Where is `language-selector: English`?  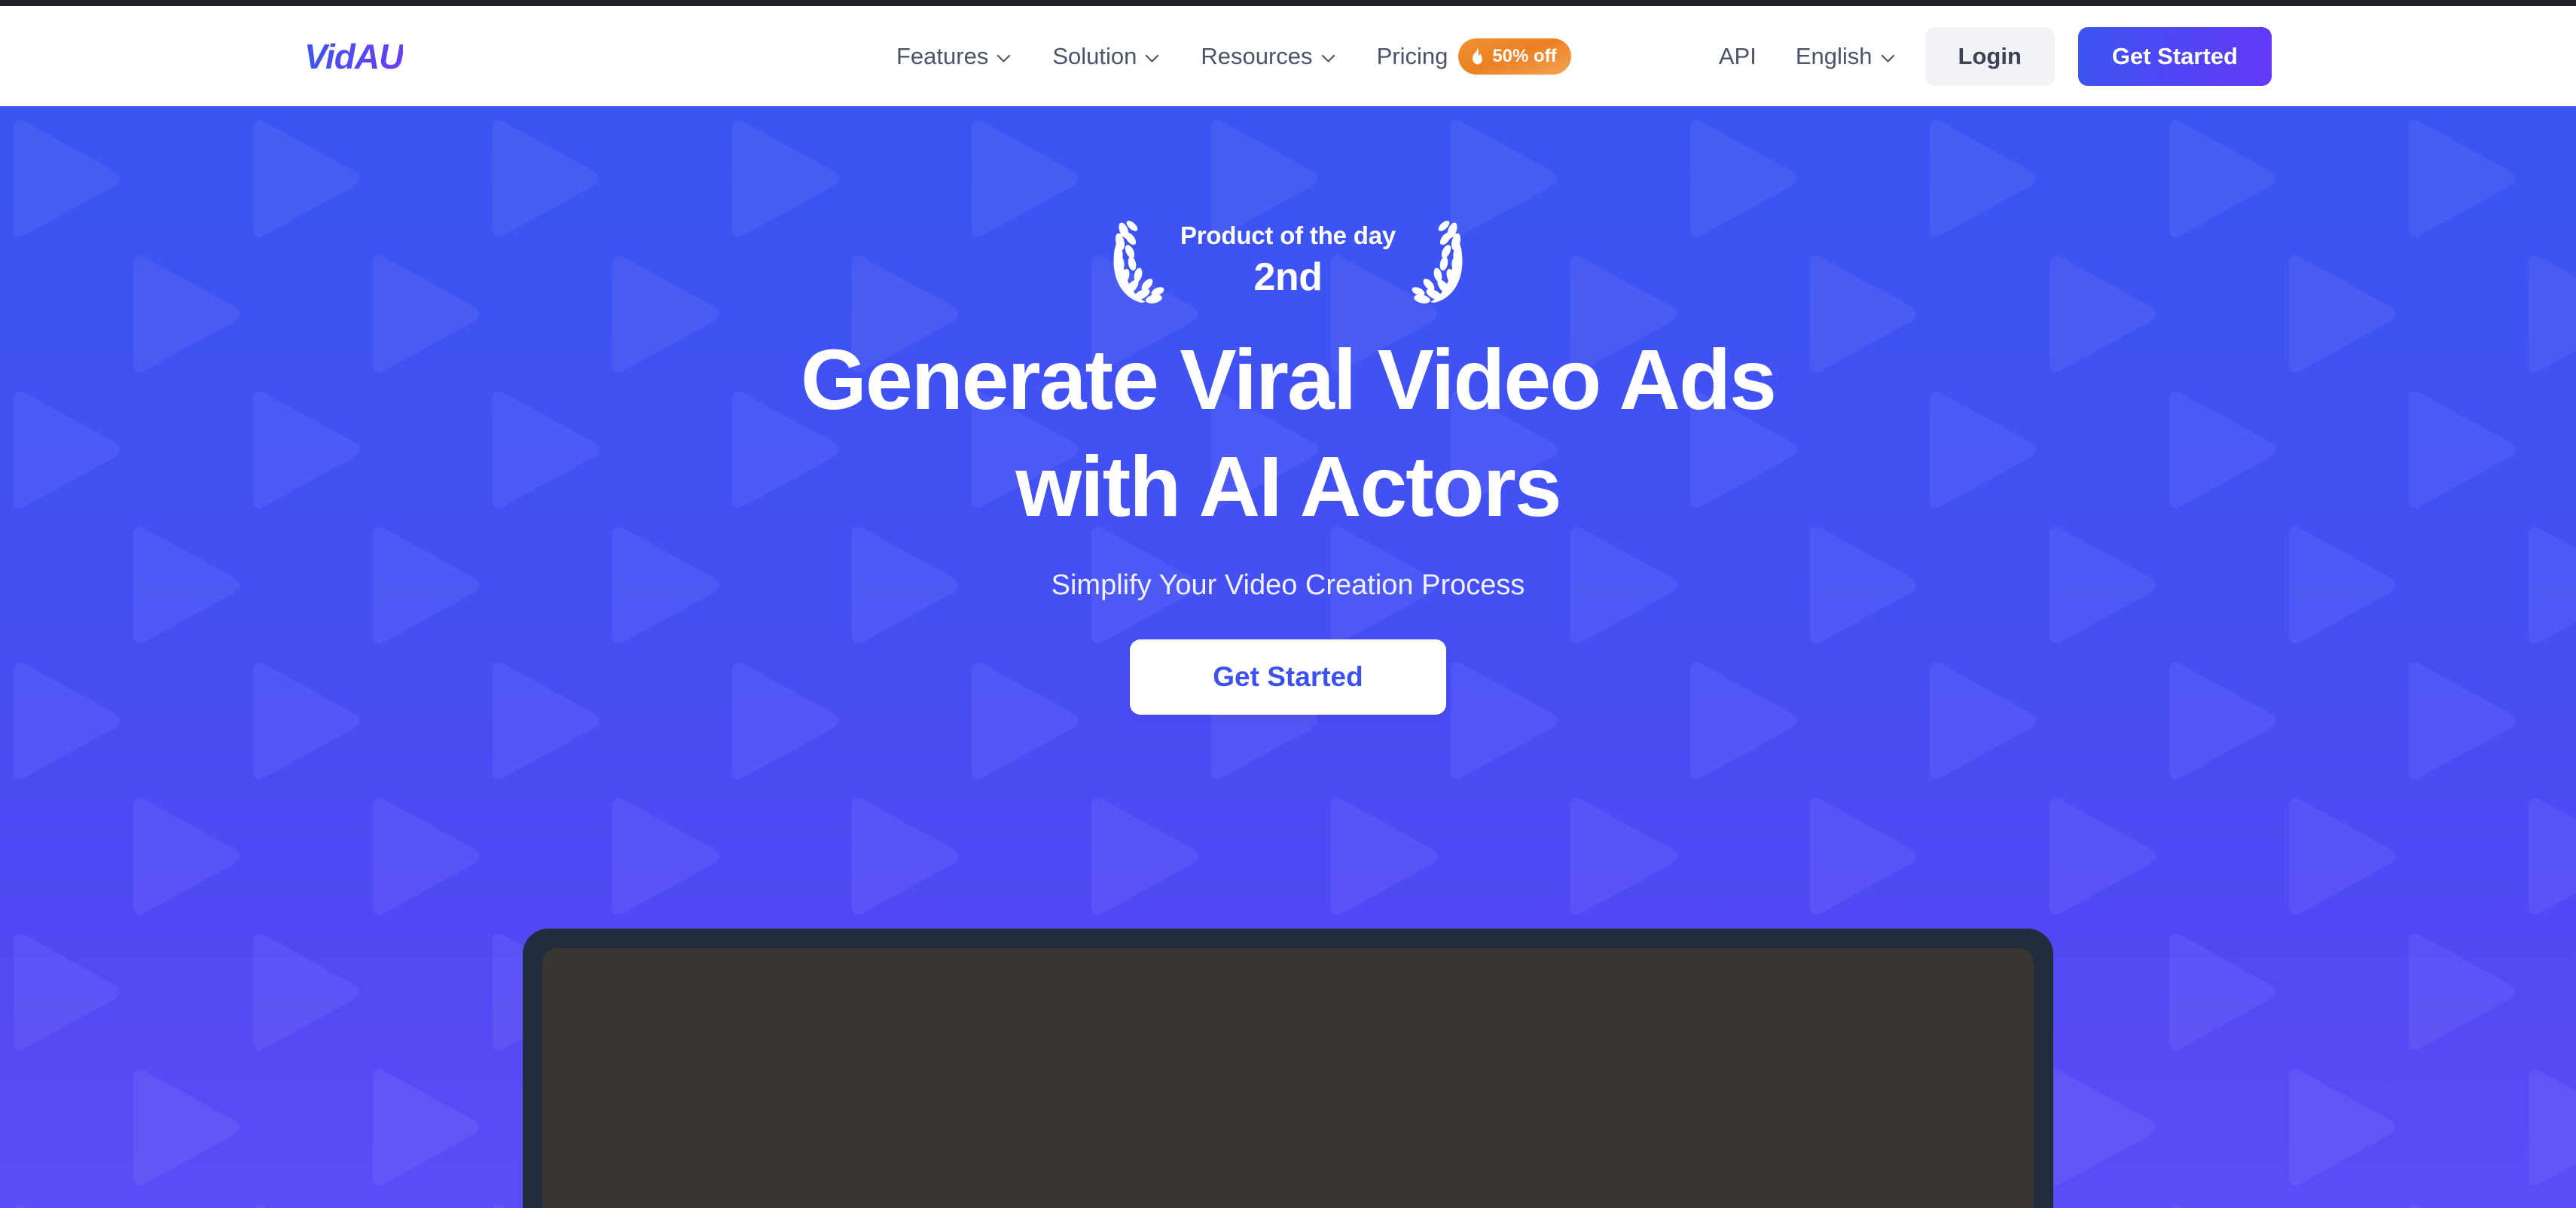
language-selector: English is located at coordinates (1846, 56).